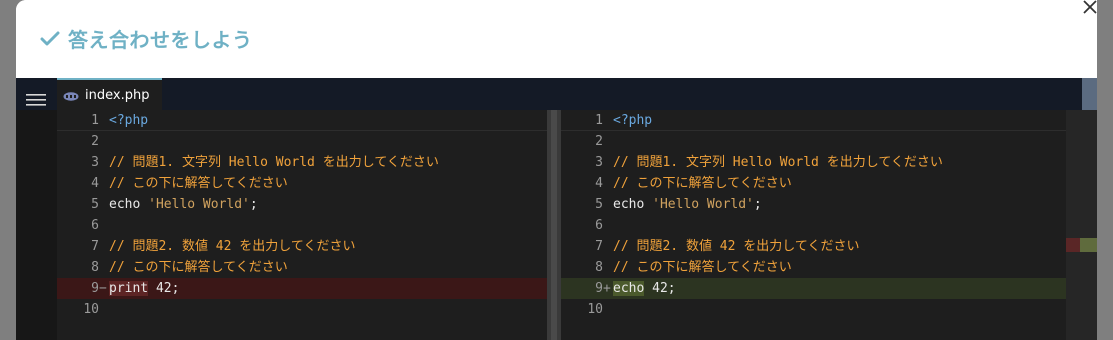 Image resolution: width=1113 pixels, height=340 pixels. What do you see at coordinates (1090, 8) in the screenshot?
I see `close-icon` at bounding box center [1090, 8].